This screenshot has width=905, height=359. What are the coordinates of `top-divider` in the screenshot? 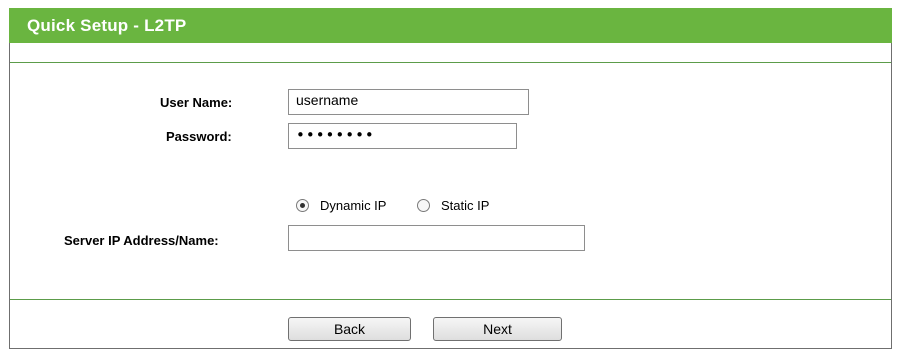 It's located at (450, 62).